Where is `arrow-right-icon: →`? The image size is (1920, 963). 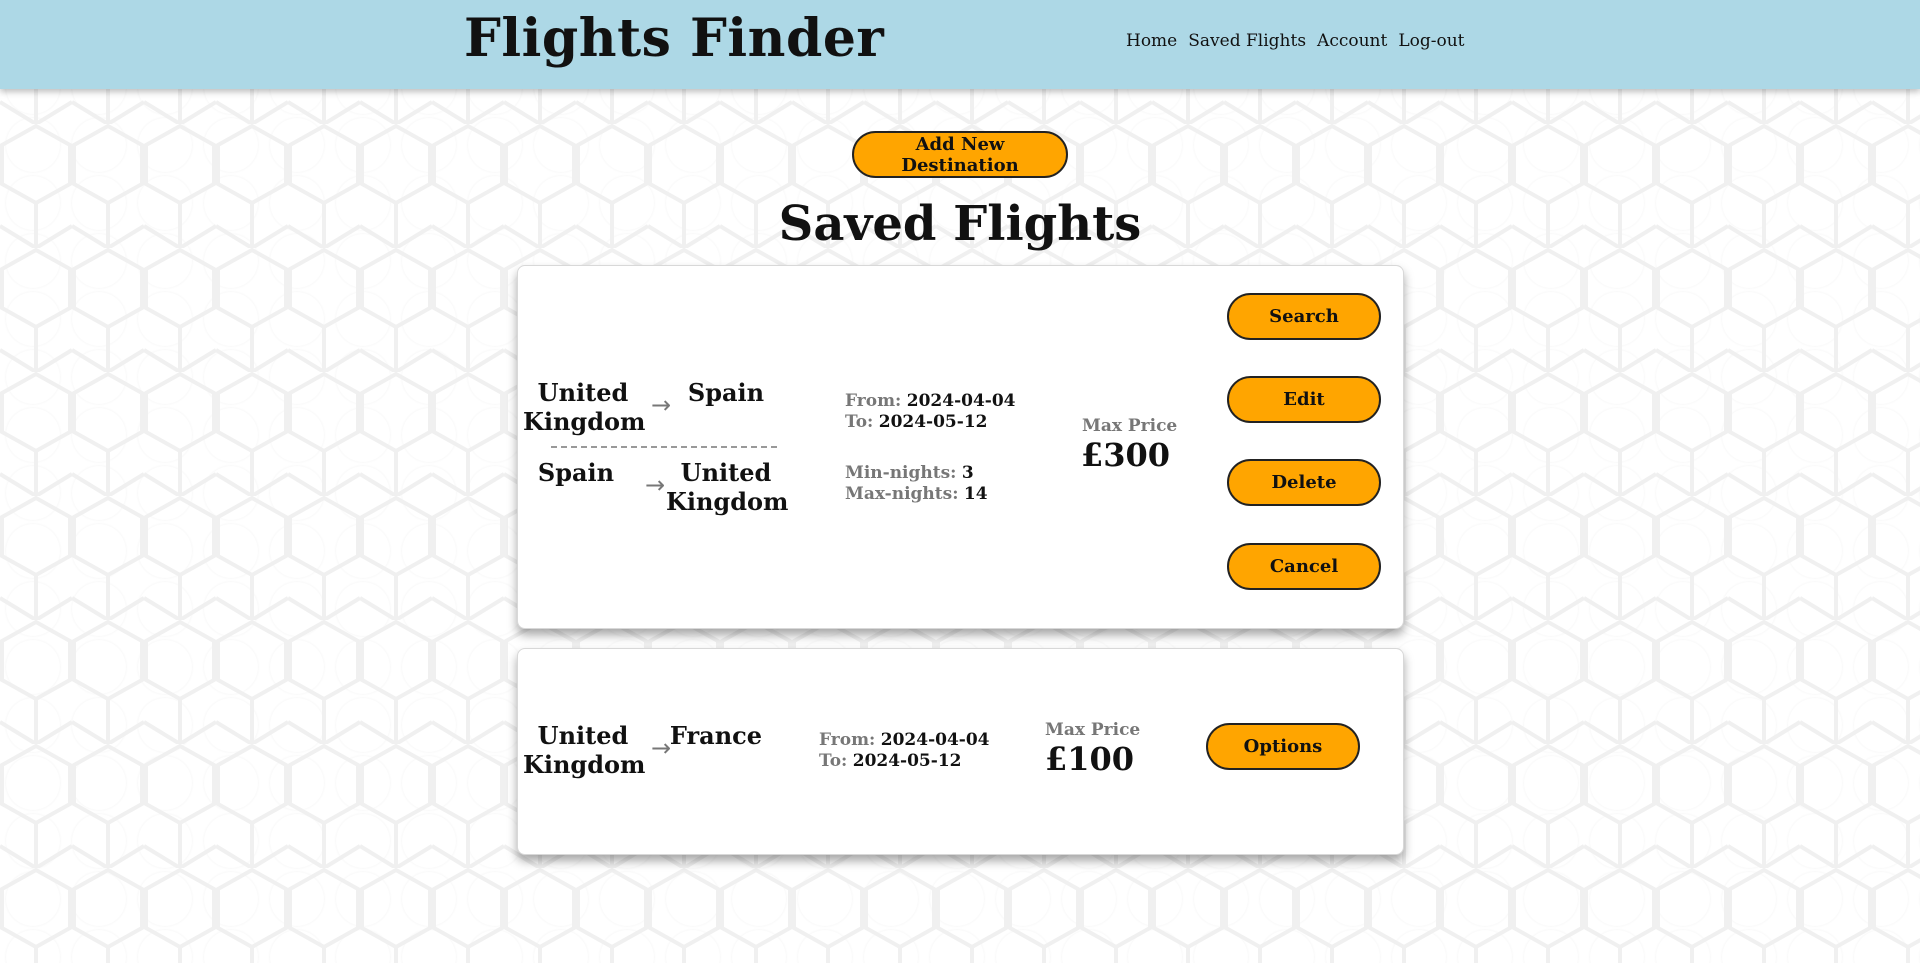
arrow-right-icon: → is located at coordinates (655, 485).